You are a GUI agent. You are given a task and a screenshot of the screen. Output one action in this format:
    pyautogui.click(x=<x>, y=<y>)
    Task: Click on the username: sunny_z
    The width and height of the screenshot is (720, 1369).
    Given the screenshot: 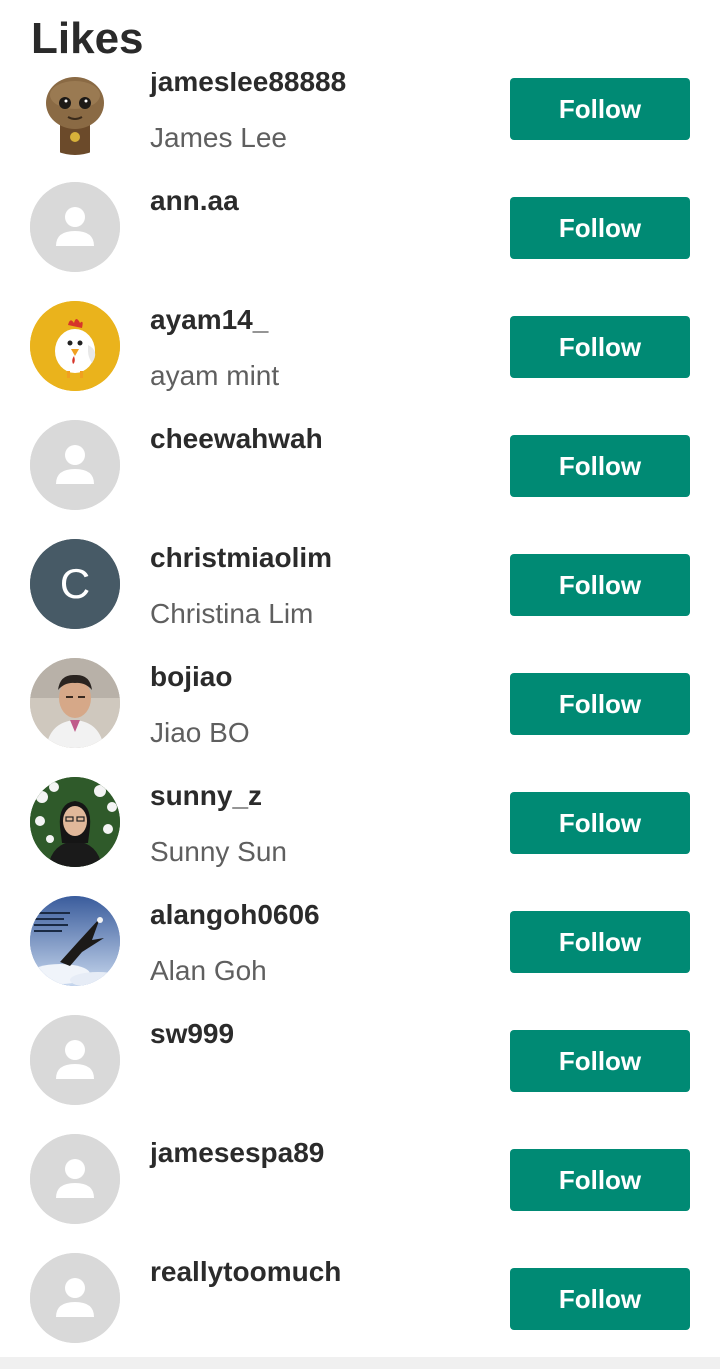 What is the action you would take?
    pyautogui.click(x=206, y=796)
    